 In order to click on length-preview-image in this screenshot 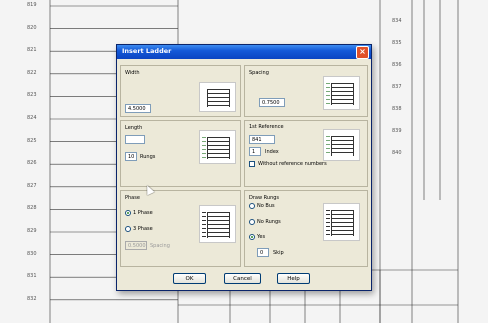, I will do `click(217, 147)`.